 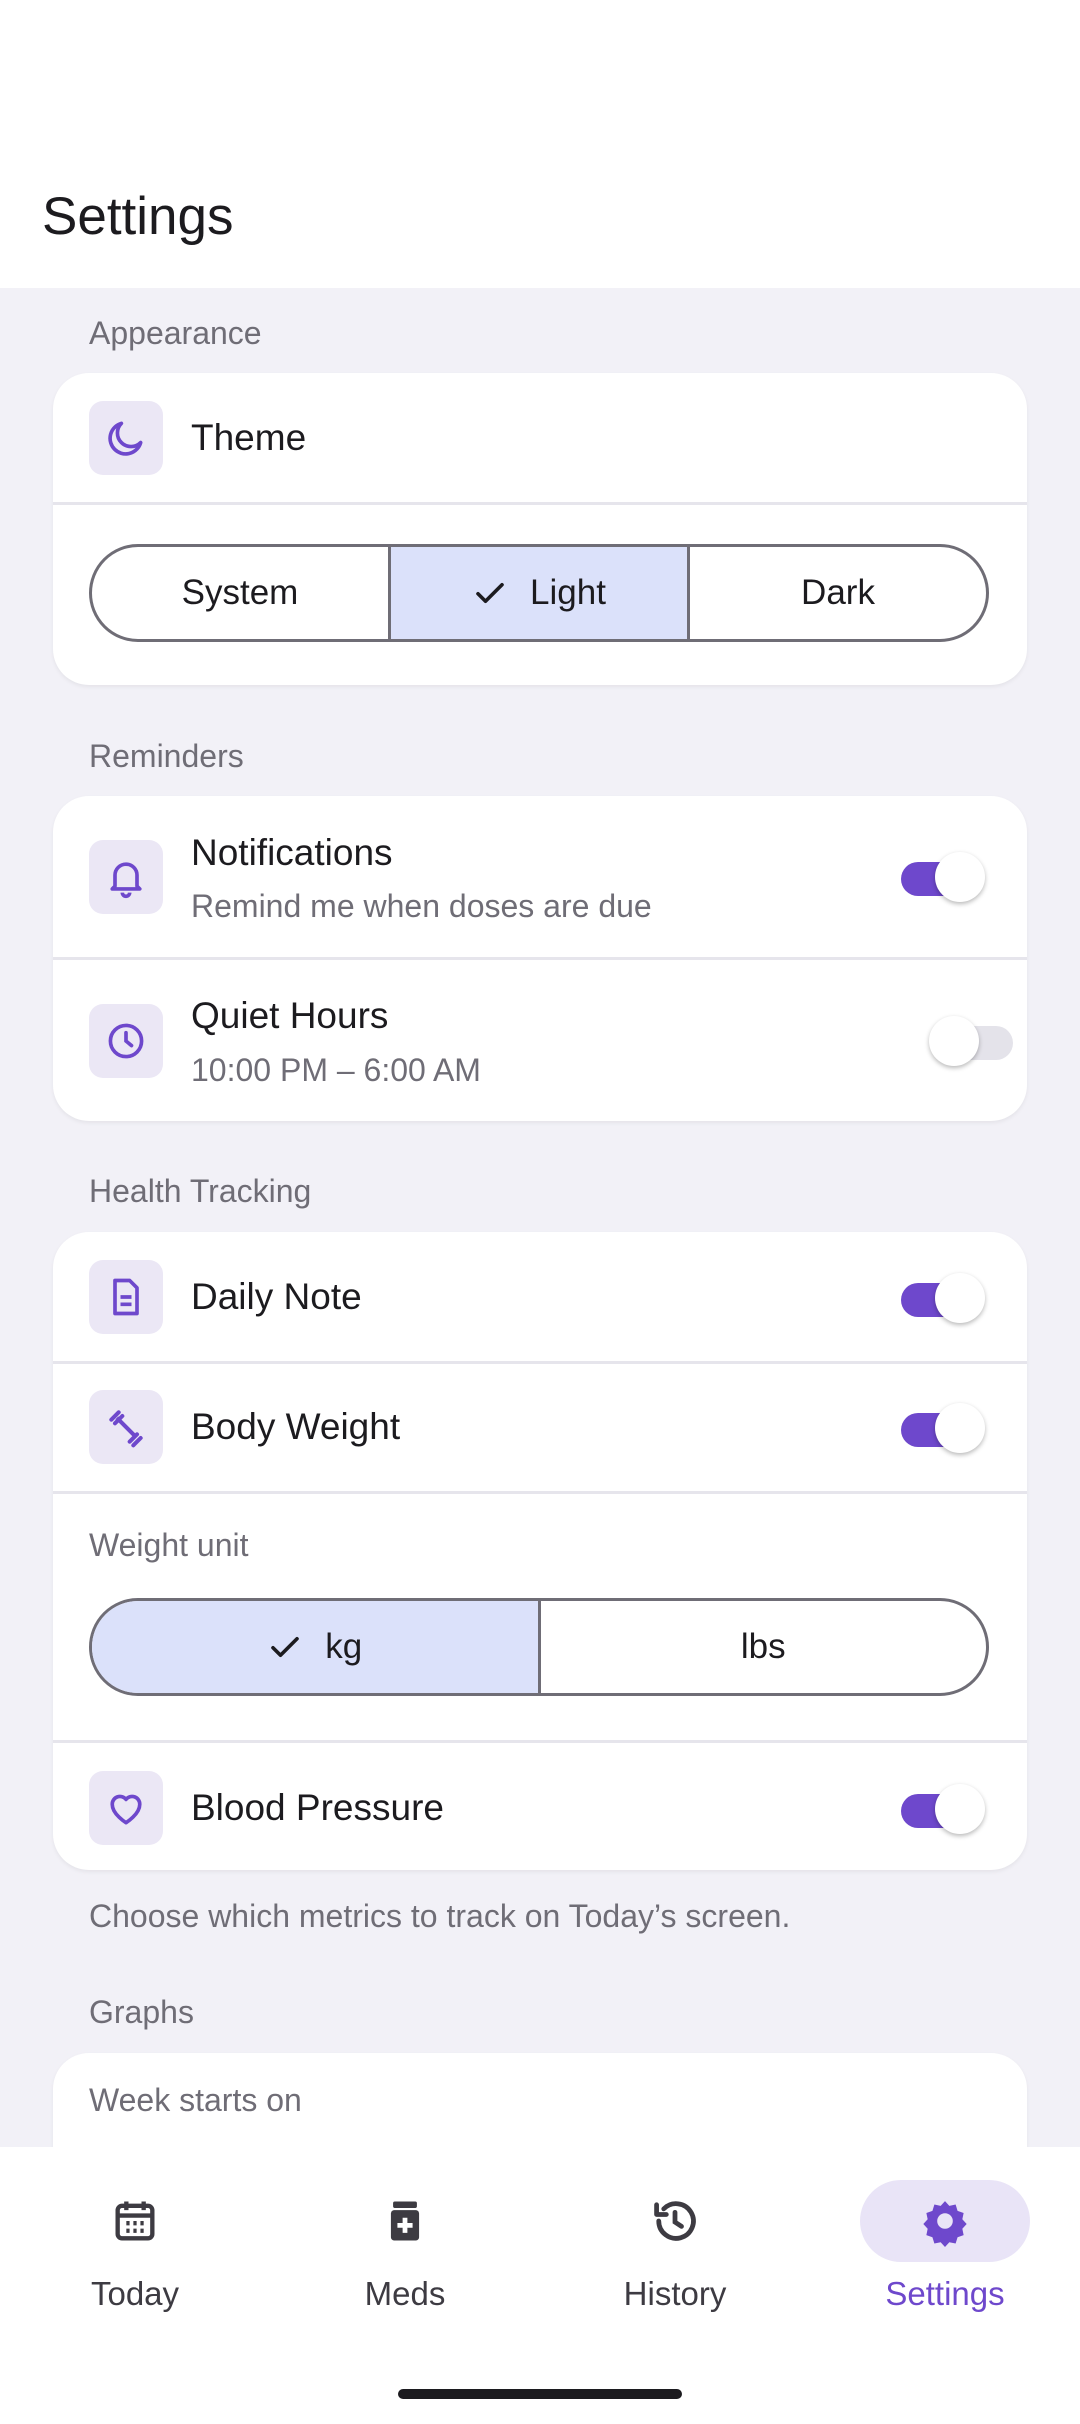 I want to click on section-label-health-tracking: Health Tracking, so click(x=200, y=1191).